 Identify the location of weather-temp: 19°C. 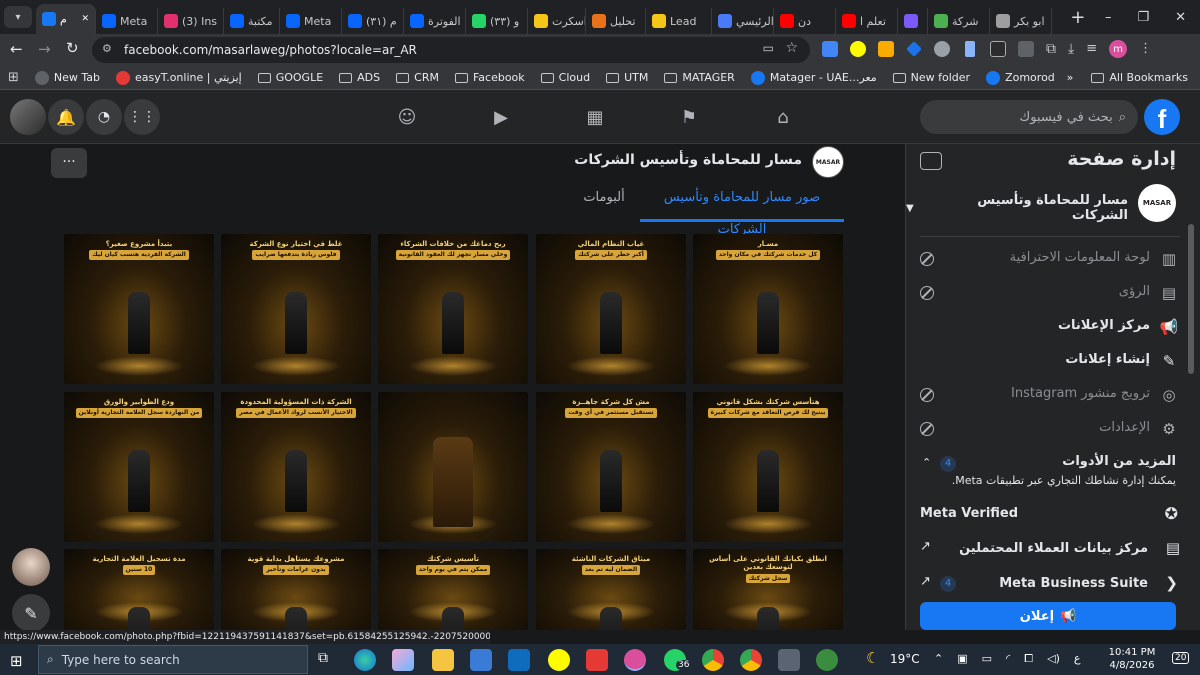
(905, 659).